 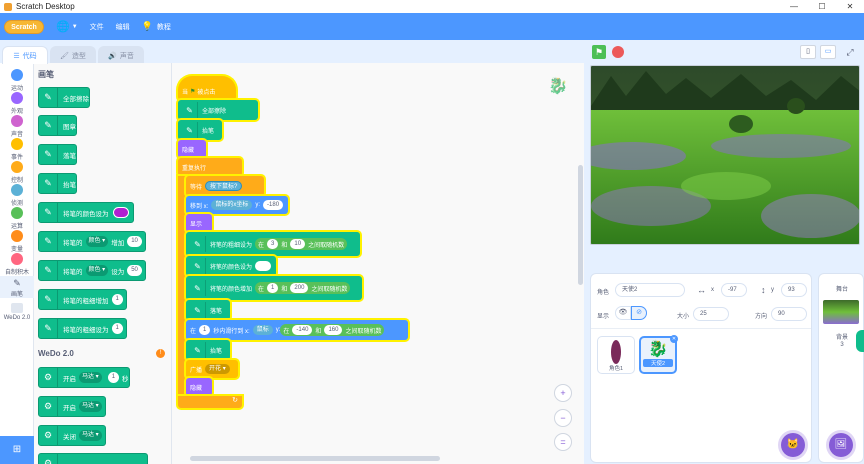 What do you see at coordinates (121, 55) in the screenshot?
I see `tab-sounds: 🔊 声音` at bounding box center [121, 55].